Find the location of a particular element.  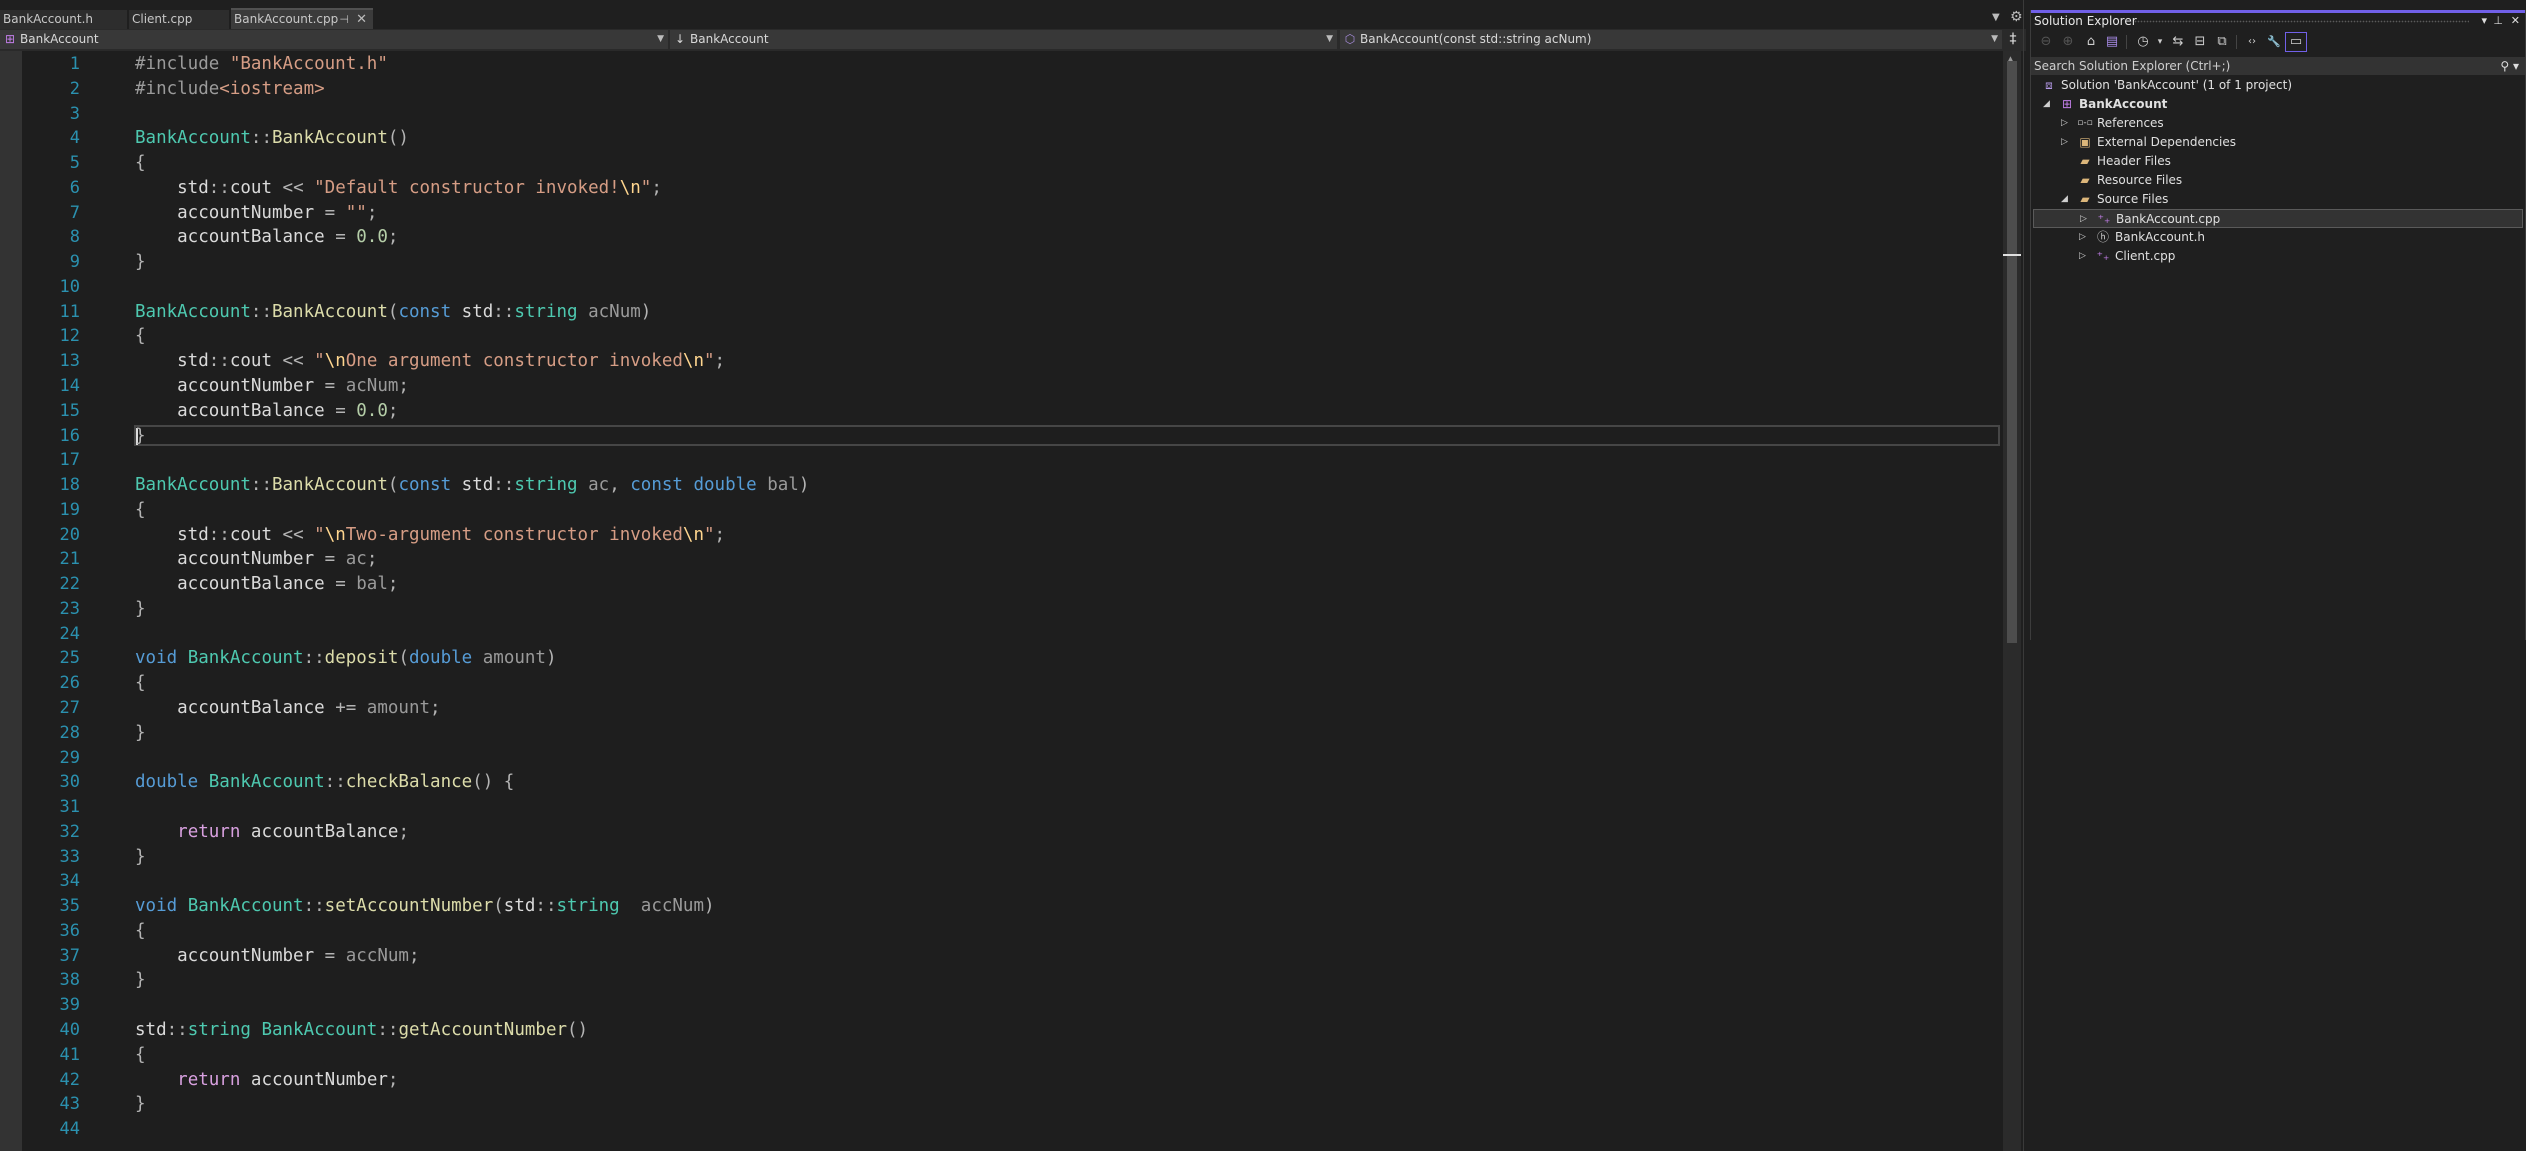

tree-item-external-dependencies: ▷ ▣ External Dependencies is located at coordinates (2278, 142).